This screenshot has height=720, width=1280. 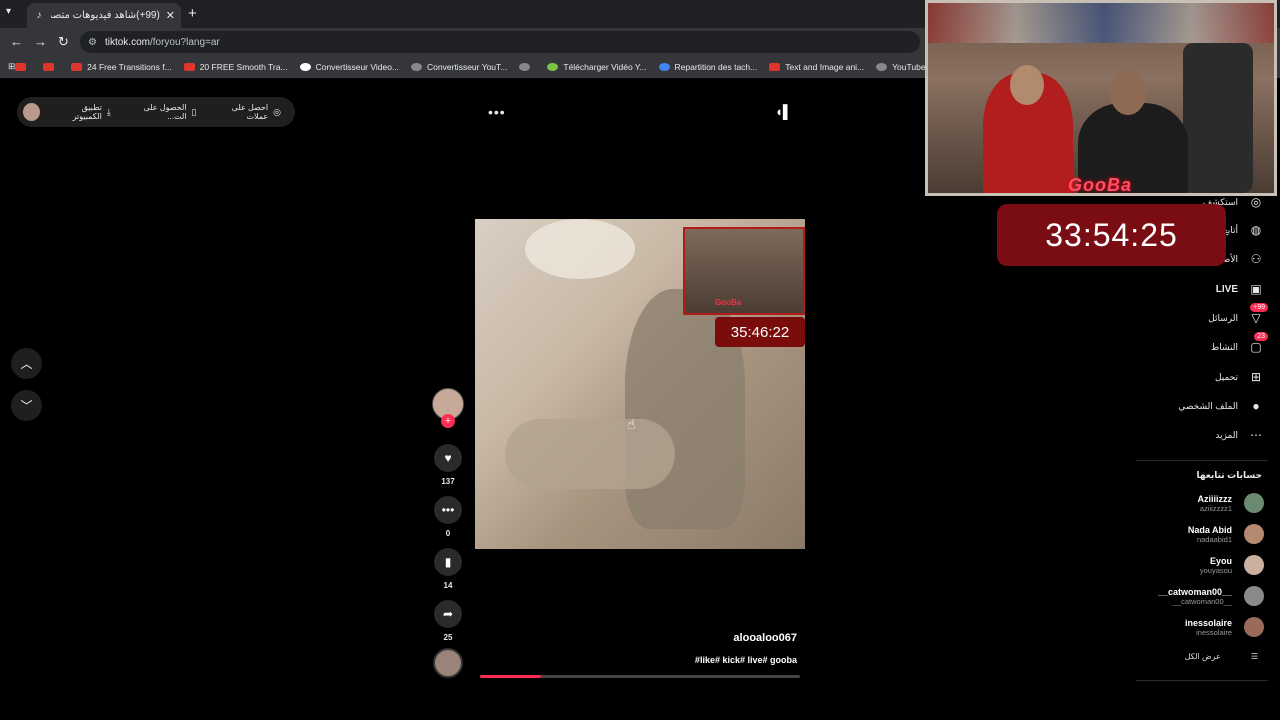 I want to click on following-account: __catwoman00__ __catwoman00__, so click(x=1211, y=596).